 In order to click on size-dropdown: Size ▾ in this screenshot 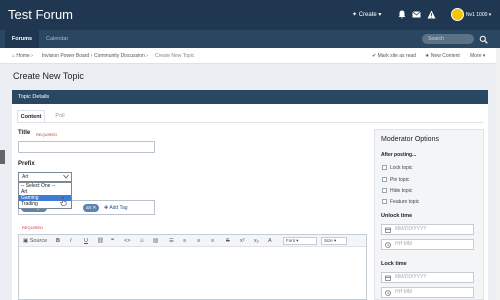, I will do `click(334, 241)`.